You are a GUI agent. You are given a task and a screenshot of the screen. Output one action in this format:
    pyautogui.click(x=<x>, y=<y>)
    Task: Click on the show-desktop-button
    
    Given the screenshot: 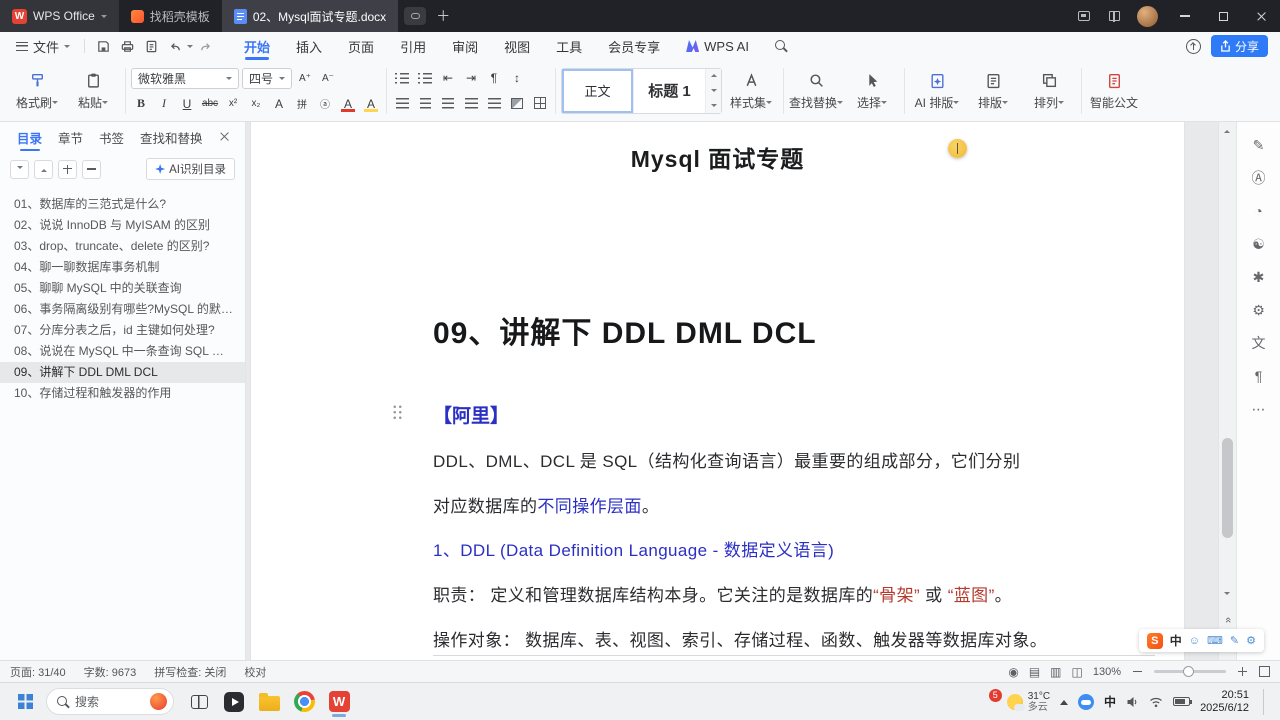 What is the action you would take?
    pyautogui.click(x=1265, y=701)
    